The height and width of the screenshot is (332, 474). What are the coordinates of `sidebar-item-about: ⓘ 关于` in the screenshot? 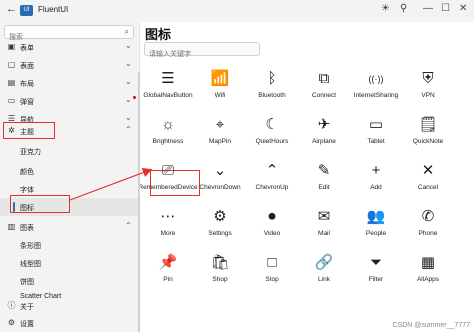 It's located at (70, 306).